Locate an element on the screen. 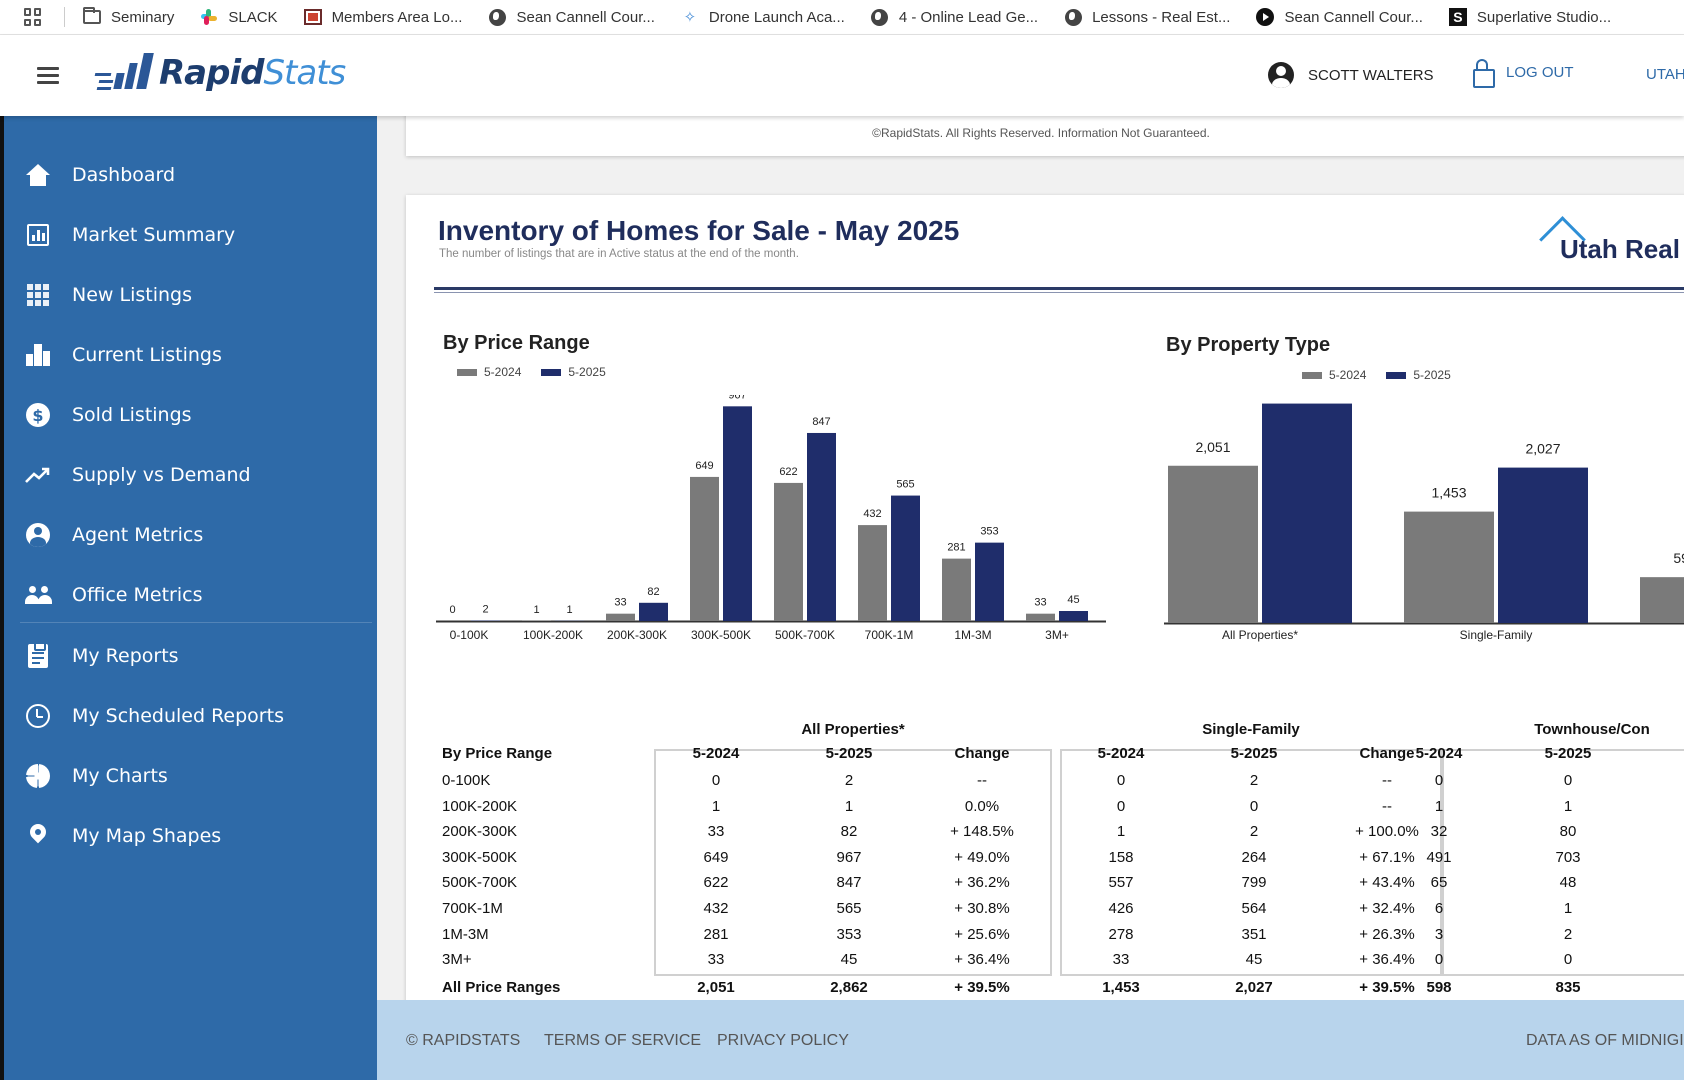 This screenshot has height=1080, width=1684. table-cell: + 30.8% is located at coordinates (982, 908).